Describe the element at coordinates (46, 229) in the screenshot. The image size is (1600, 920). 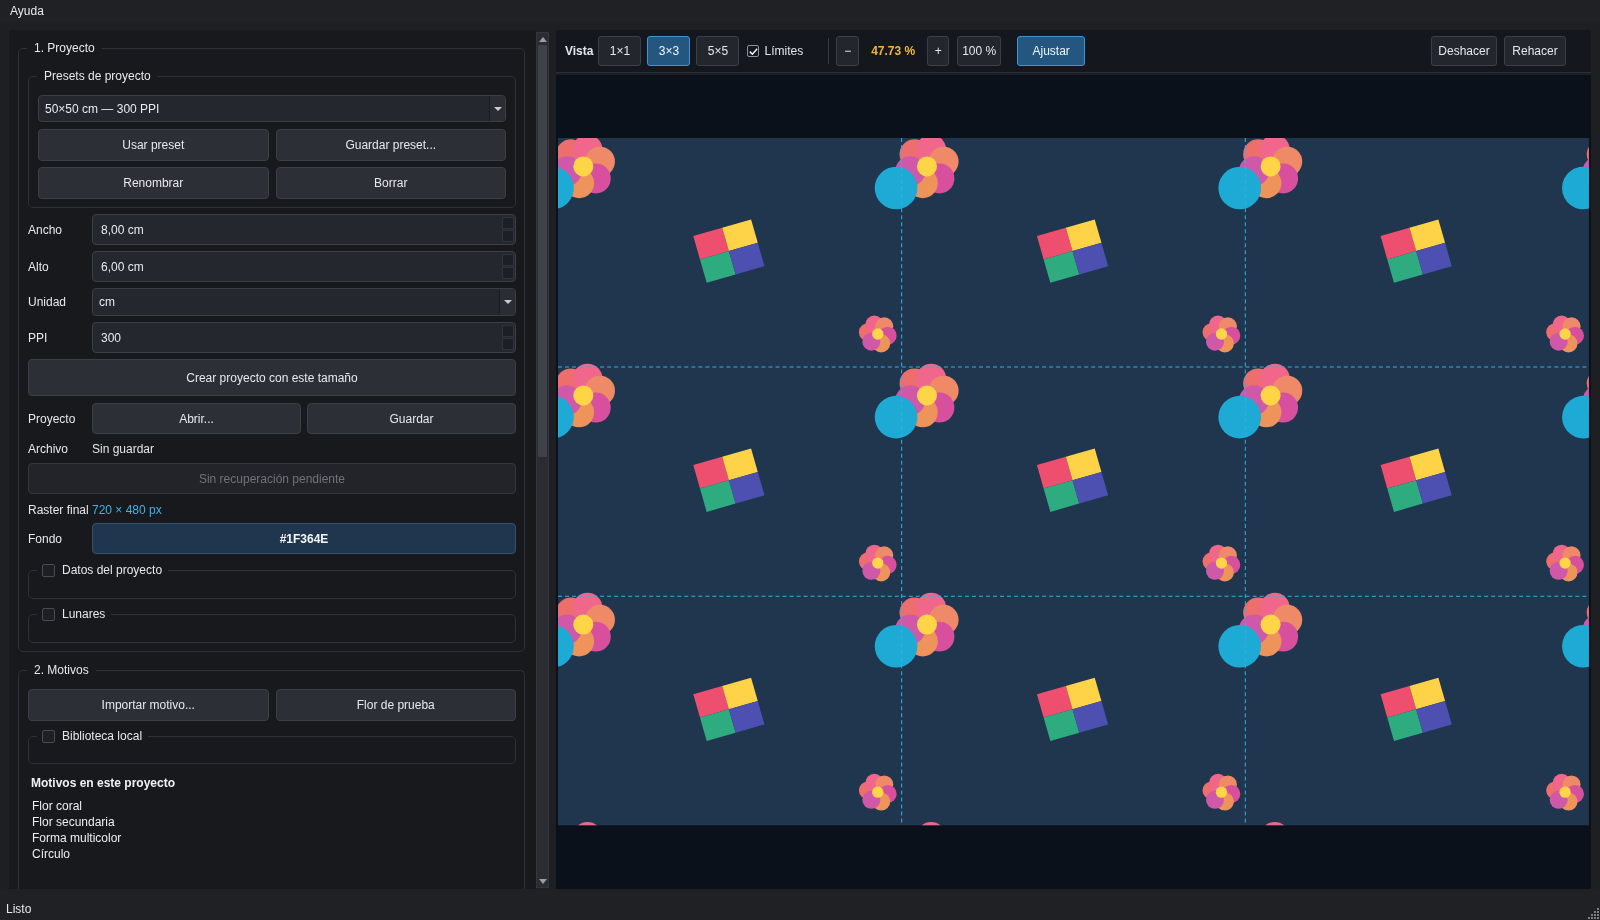
I see `field-label: Ancho` at that location.